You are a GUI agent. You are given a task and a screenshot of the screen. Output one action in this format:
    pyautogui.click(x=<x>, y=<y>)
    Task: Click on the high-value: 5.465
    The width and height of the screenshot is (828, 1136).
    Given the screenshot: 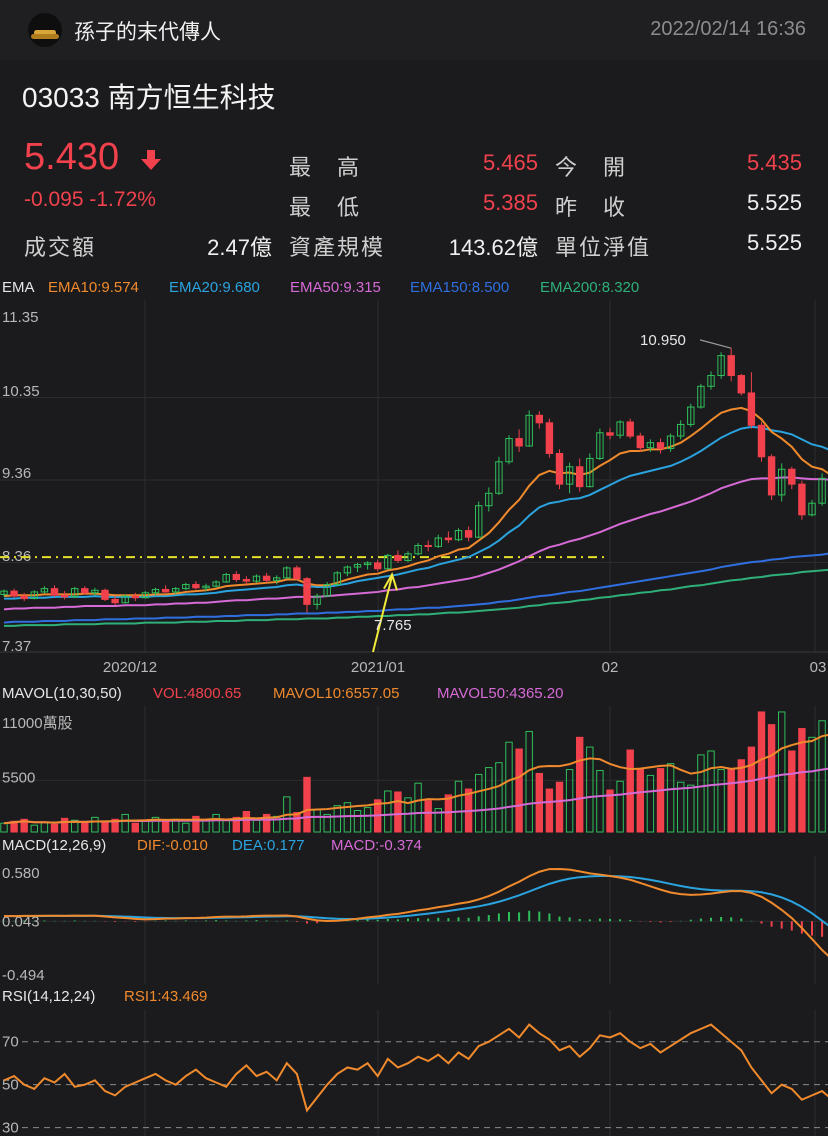 What is the action you would take?
    pyautogui.click(x=510, y=162)
    